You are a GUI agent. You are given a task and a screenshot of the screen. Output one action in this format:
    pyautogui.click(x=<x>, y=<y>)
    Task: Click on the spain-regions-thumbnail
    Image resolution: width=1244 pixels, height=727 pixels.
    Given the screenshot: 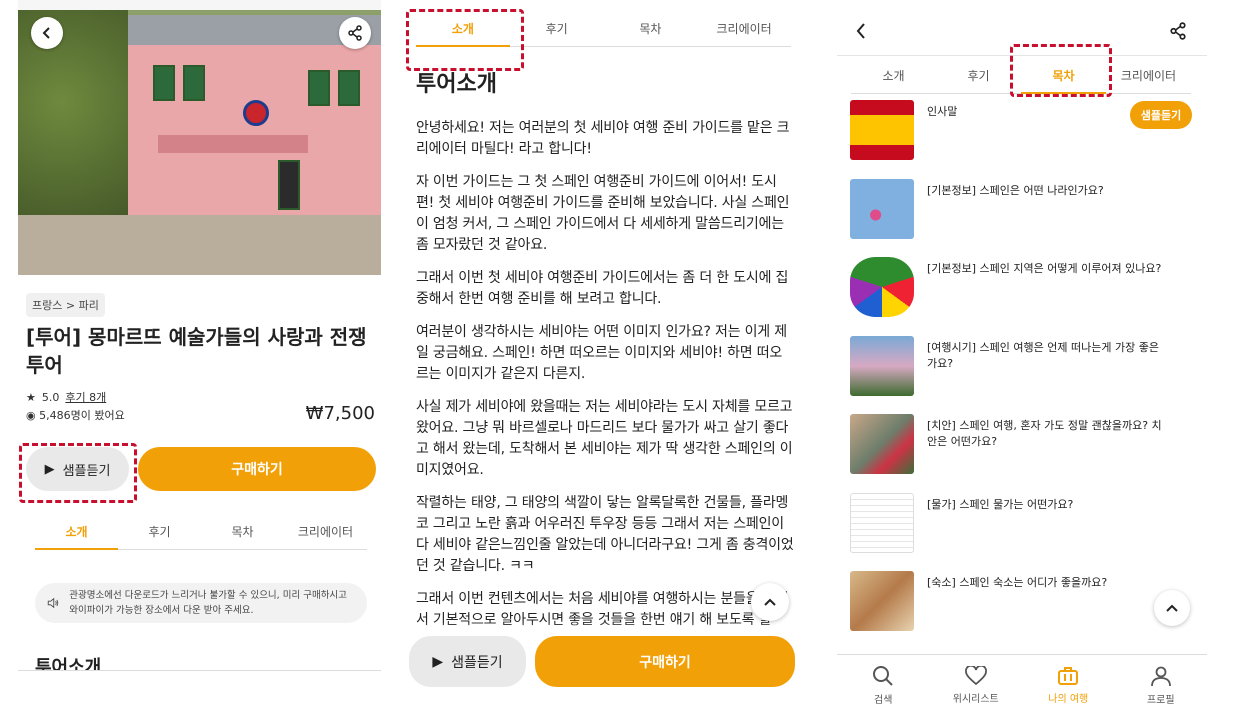 What is the action you would take?
    pyautogui.click(x=882, y=287)
    